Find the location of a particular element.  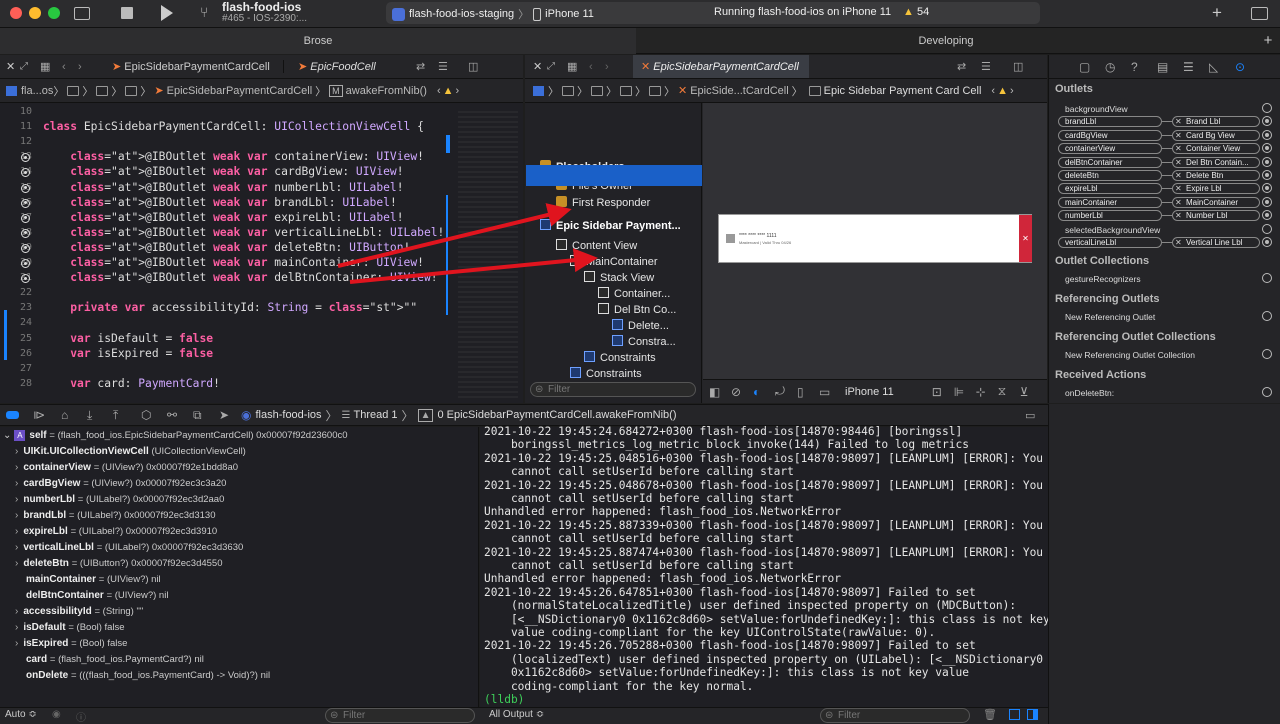

tab-developing: Developing is located at coordinates (946, 41).